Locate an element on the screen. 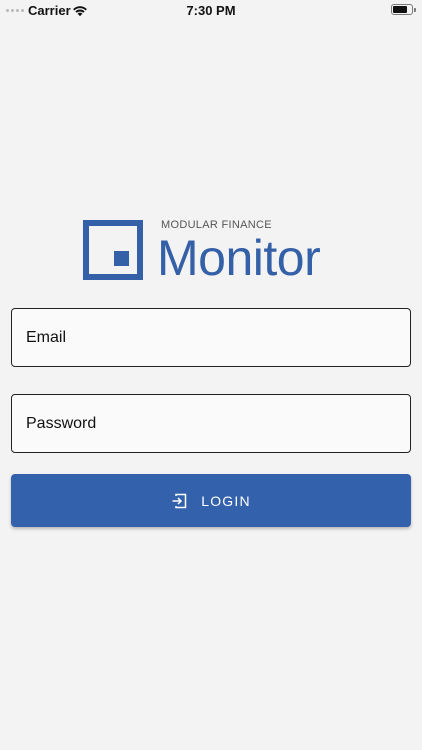  logo-mark-icon is located at coordinates (113, 250).